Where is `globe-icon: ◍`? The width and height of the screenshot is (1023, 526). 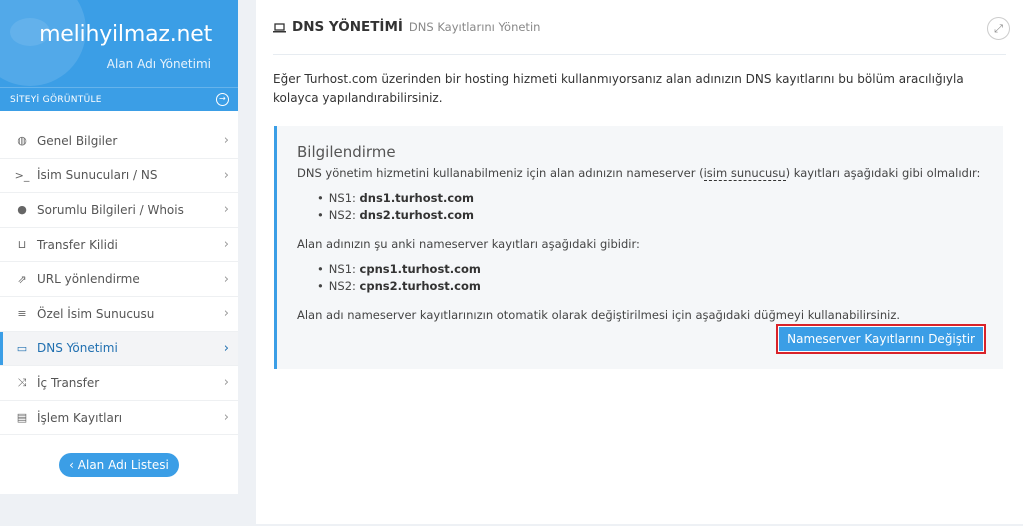
globe-icon: ◍ is located at coordinates (22, 141).